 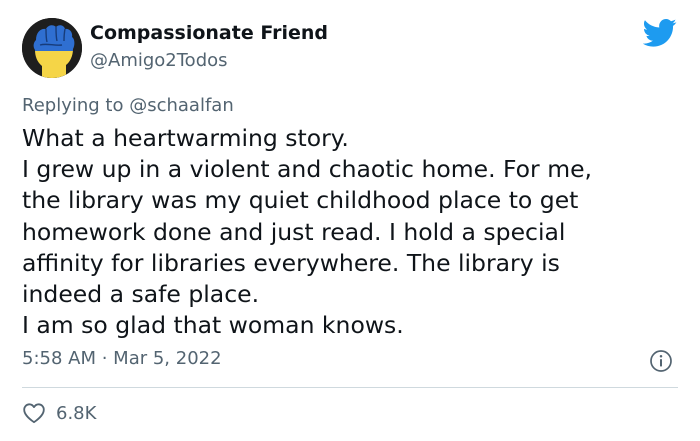 I want to click on replying-to: Replying to @schaalfan, so click(x=128, y=105).